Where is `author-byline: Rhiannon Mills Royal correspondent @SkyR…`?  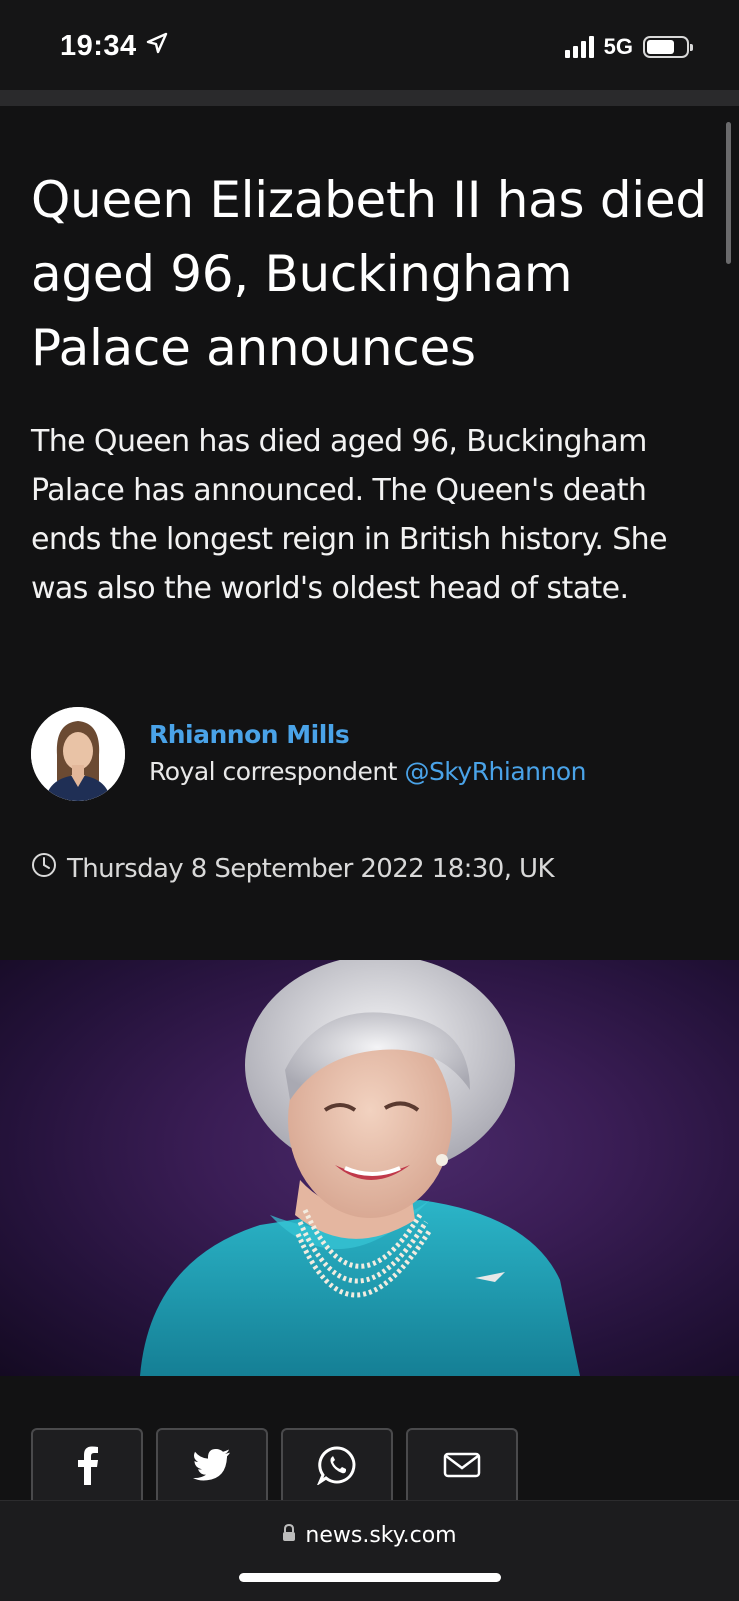 author-byline: Rhiannon Mills Royal correspondent @SkyR… is located at coordinates (308, 754).